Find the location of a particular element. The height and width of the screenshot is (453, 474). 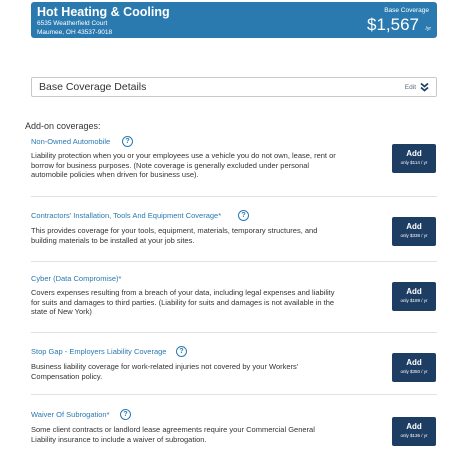

business-address-line1: 6535 Weatherfield Court is located at coordinates (72, 23).